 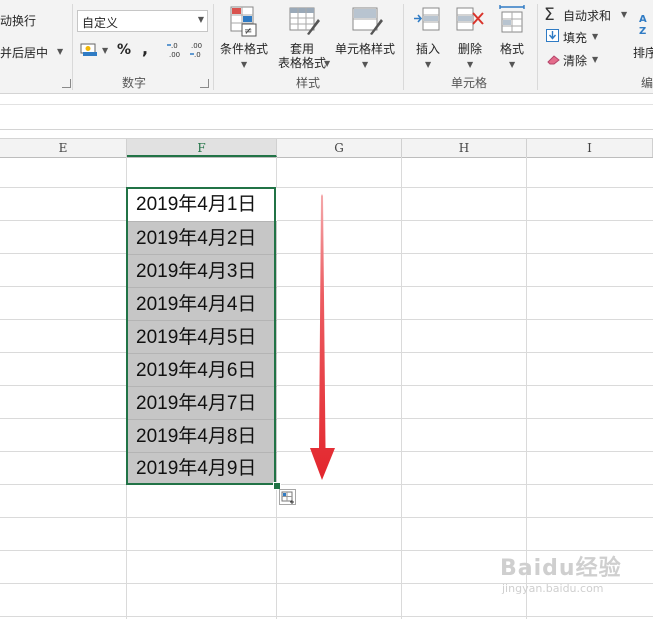 I want to click on accounting-format-icon, so click(x=90, y=49).